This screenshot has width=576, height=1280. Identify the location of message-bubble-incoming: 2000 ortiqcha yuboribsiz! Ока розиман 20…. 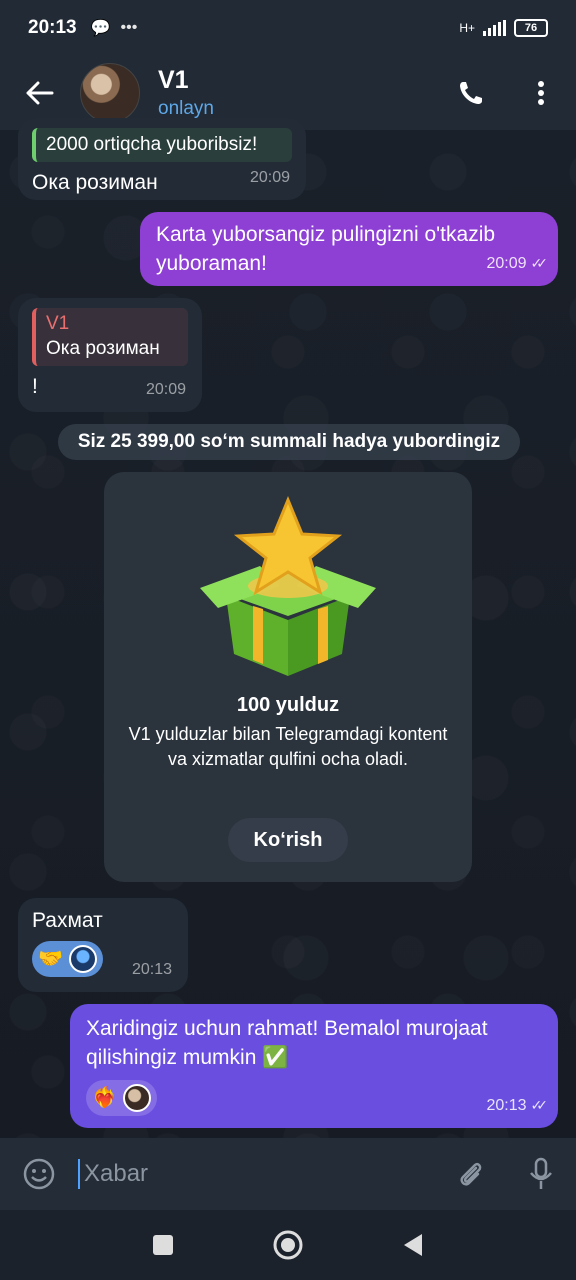
(162, 159).